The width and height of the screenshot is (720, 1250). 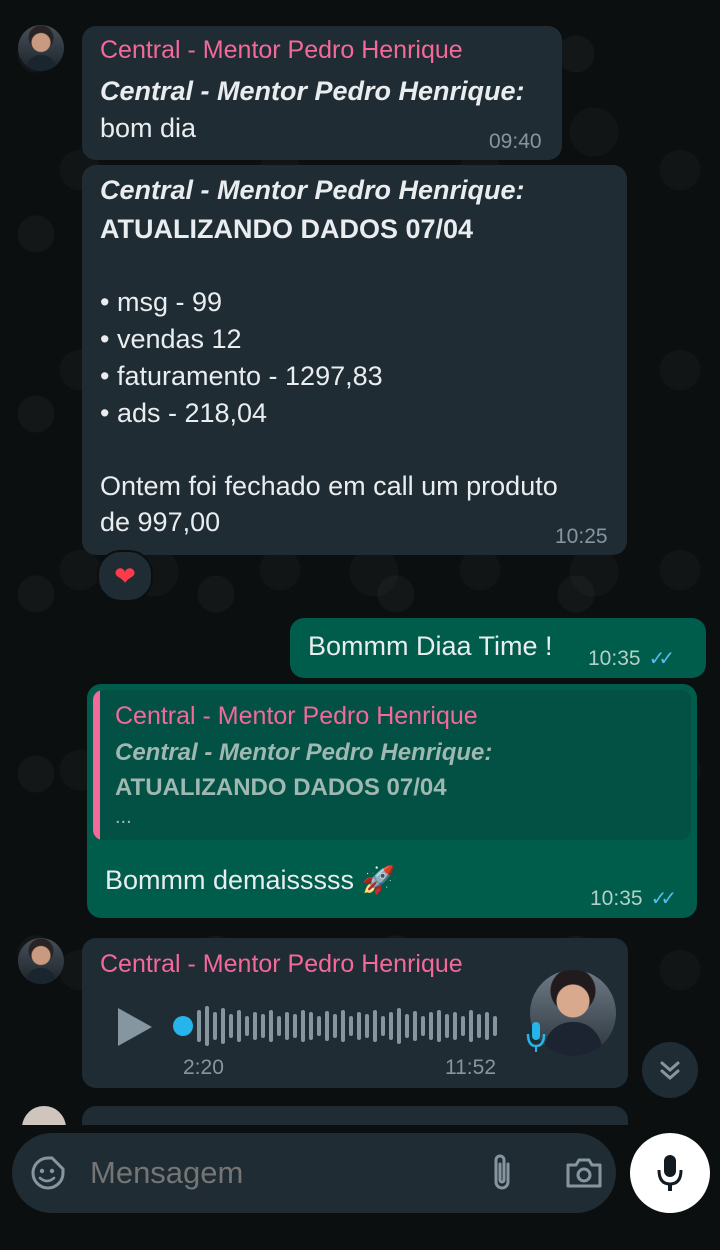 I want to click on heart-reaction: ❤, so click(x=125, y=576).